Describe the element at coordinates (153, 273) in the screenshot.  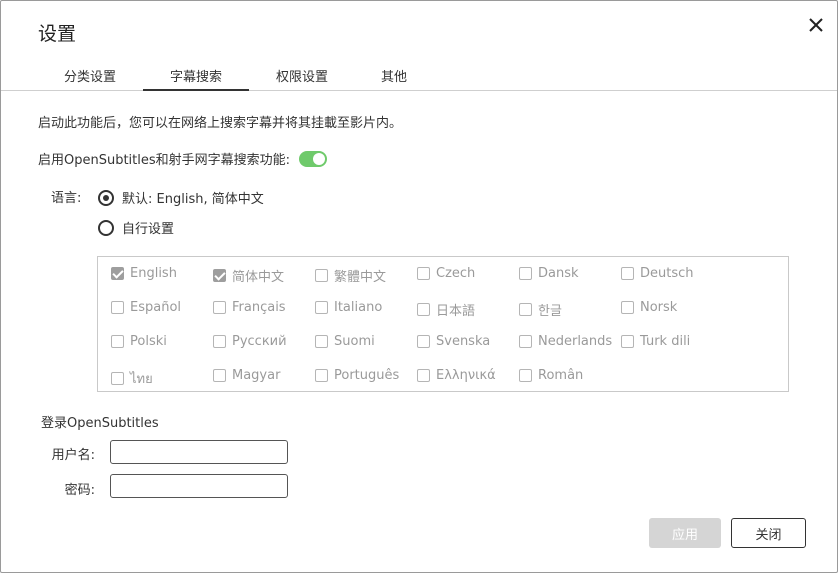
I see `language-option-label: English` at that location.